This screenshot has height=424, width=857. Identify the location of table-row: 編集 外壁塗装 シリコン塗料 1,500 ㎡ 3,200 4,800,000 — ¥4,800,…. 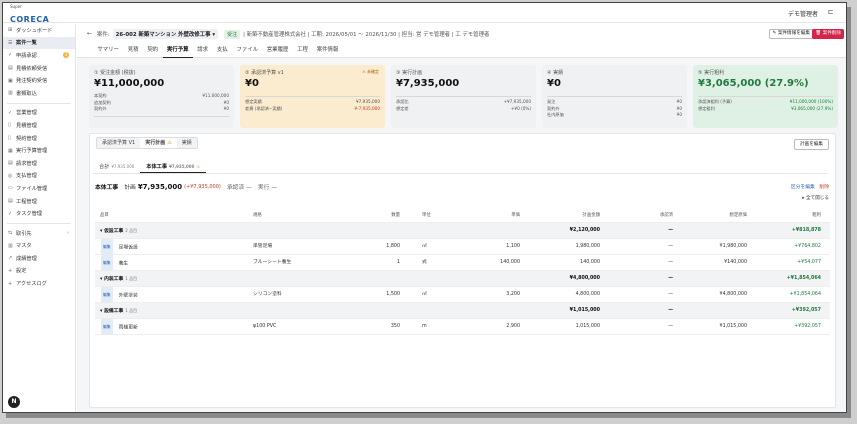
(462, 295).